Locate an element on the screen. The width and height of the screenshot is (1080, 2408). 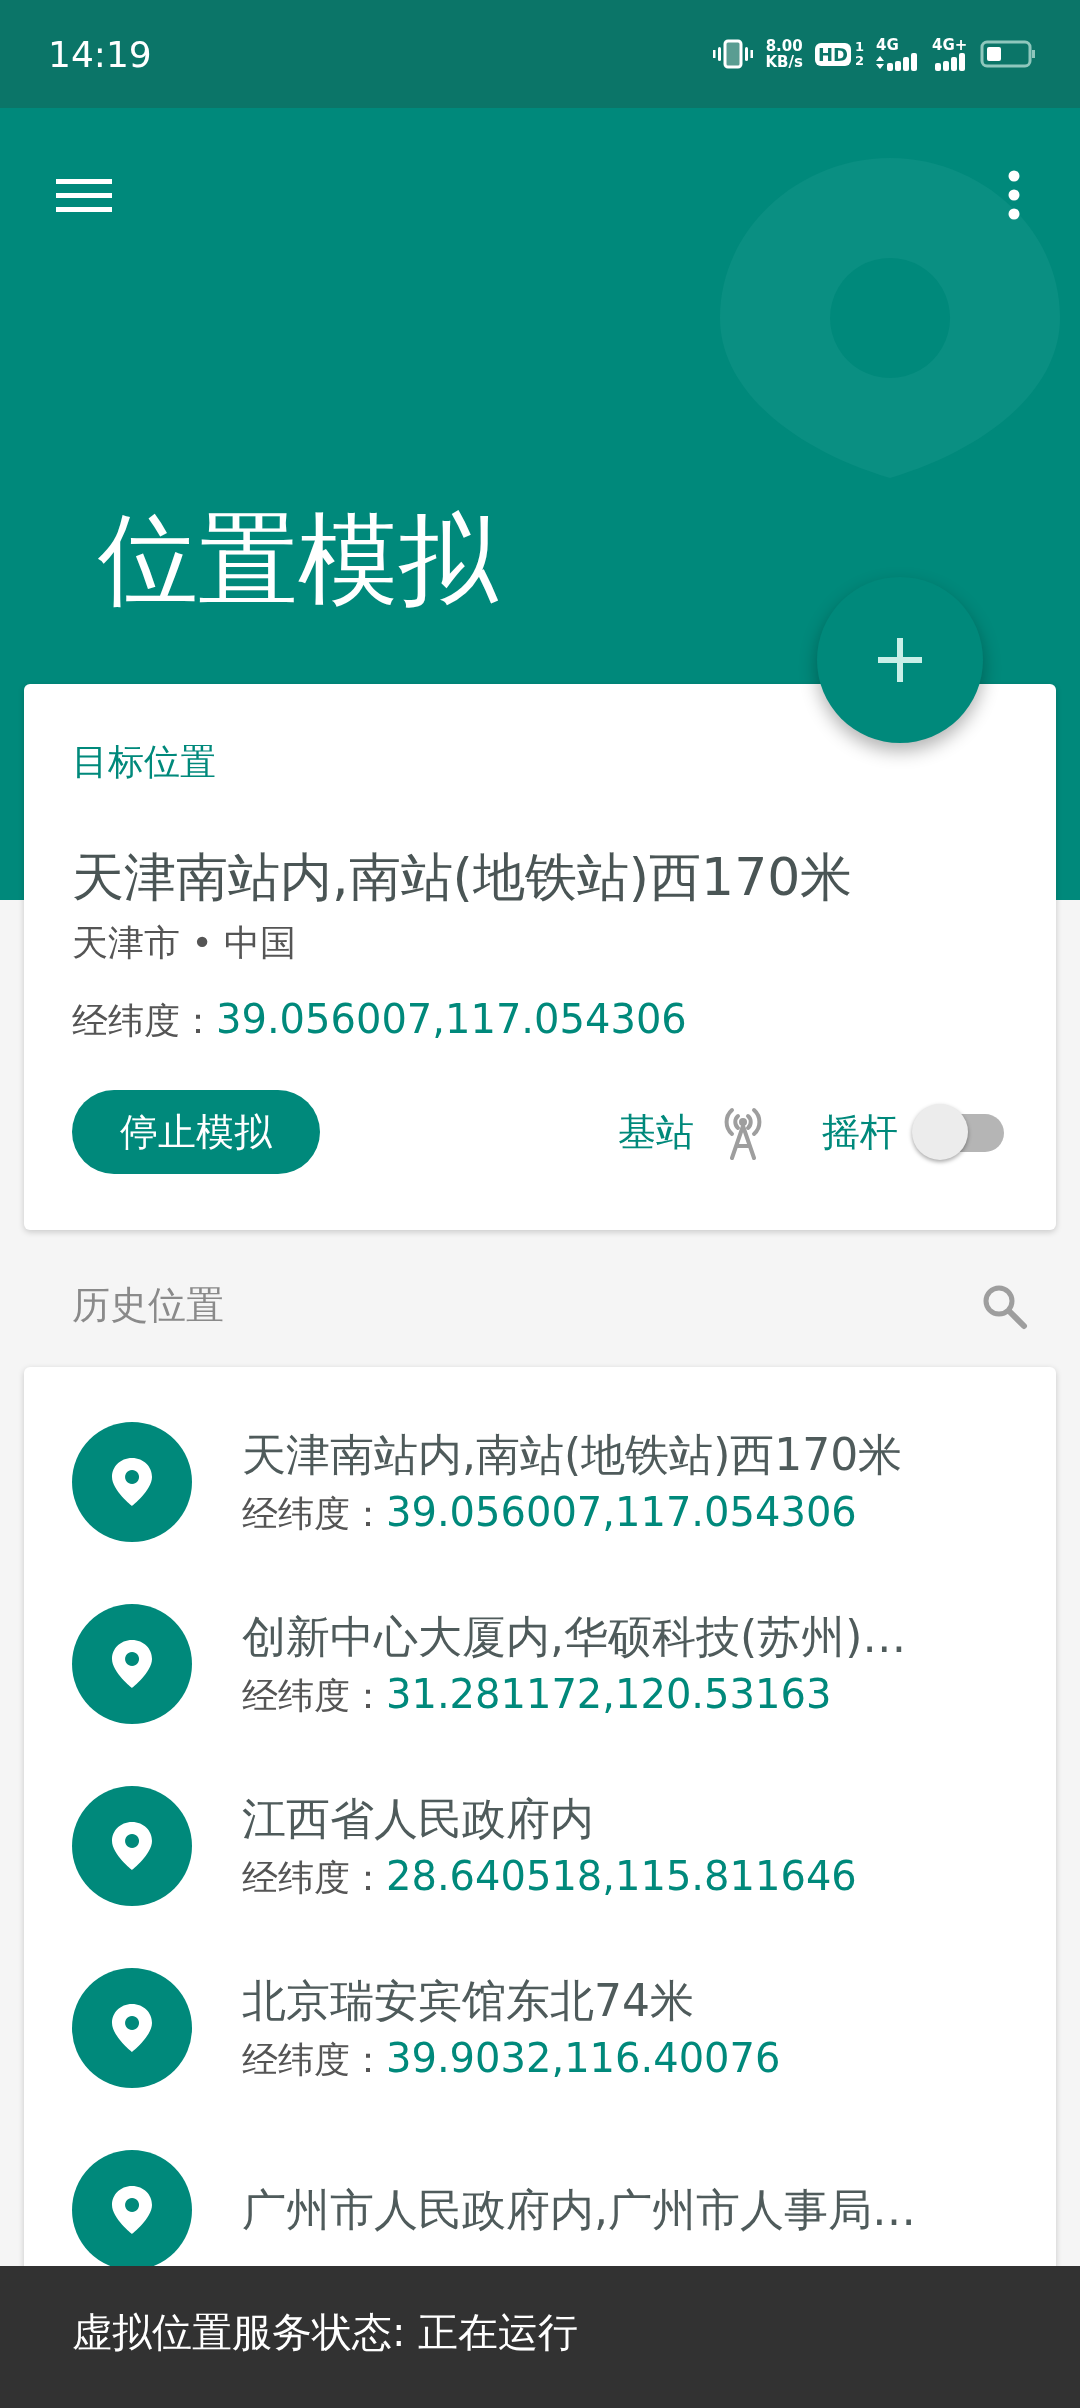
history-item: 天津南站内,南站(地铁站)西170米 经纬度：39.056007,117.054306 is located at coordinates (540, 1494).